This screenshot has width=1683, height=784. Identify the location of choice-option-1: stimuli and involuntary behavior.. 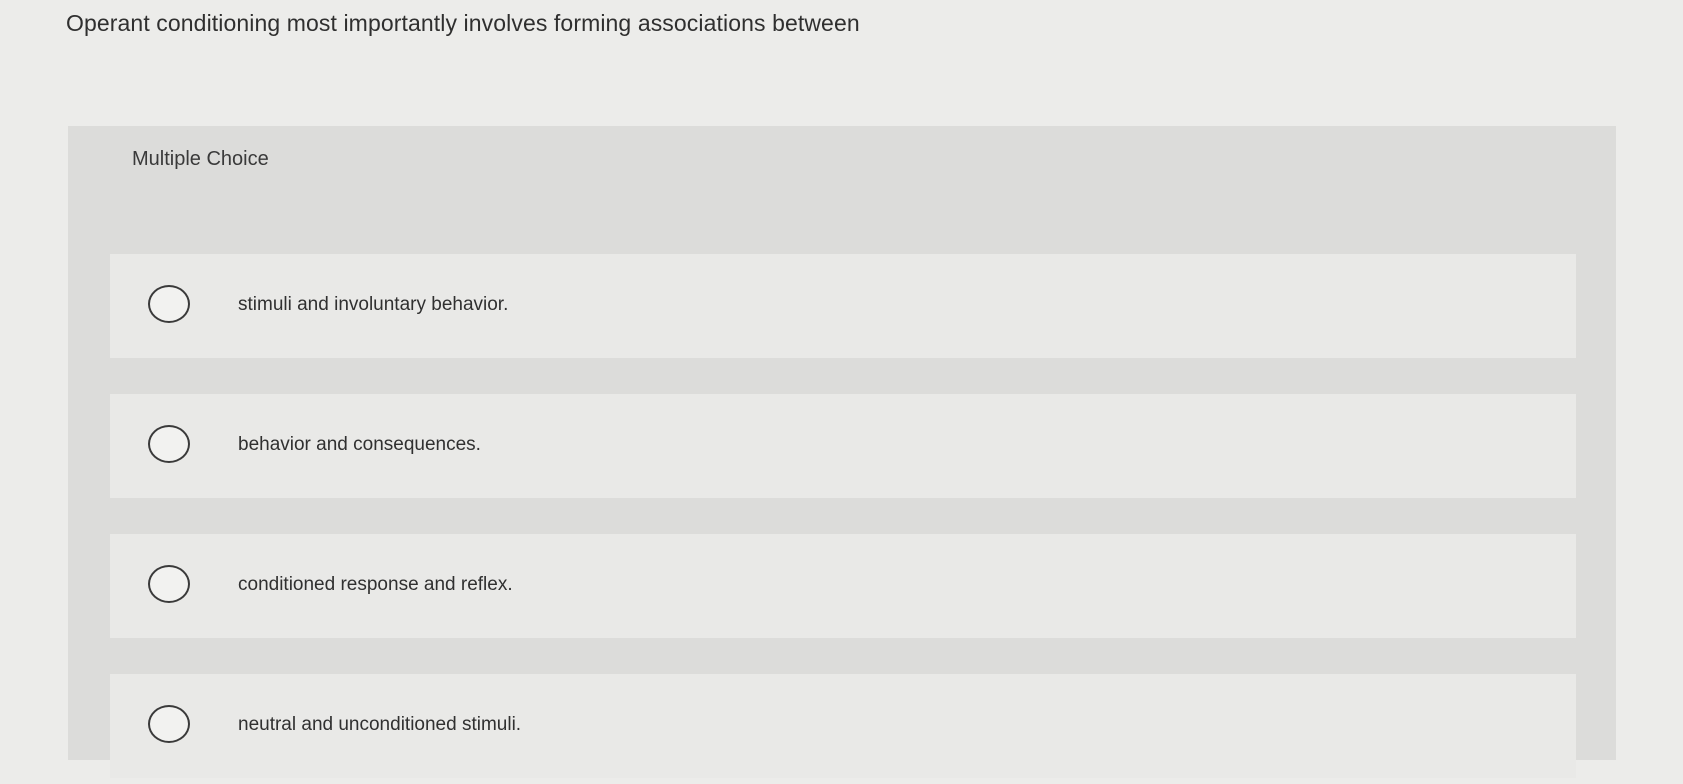
(843, 306).